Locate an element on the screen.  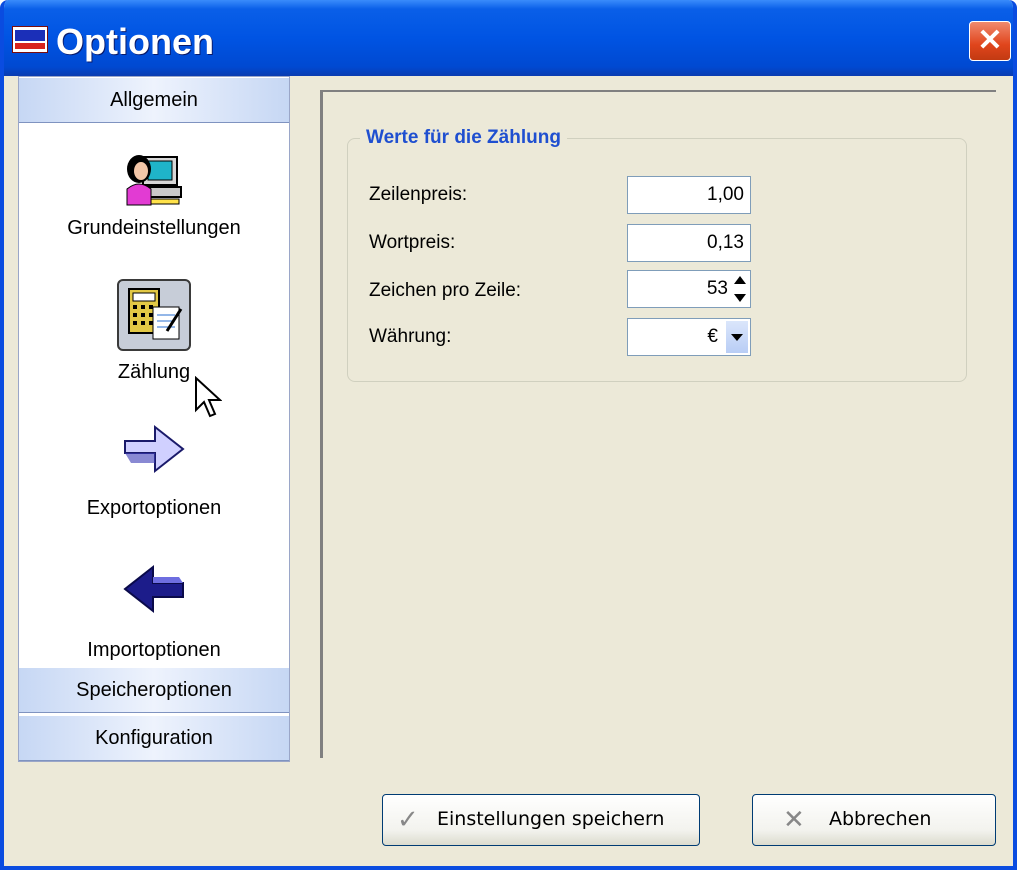
arrow-right-icon is located at coordinates (154, 451).